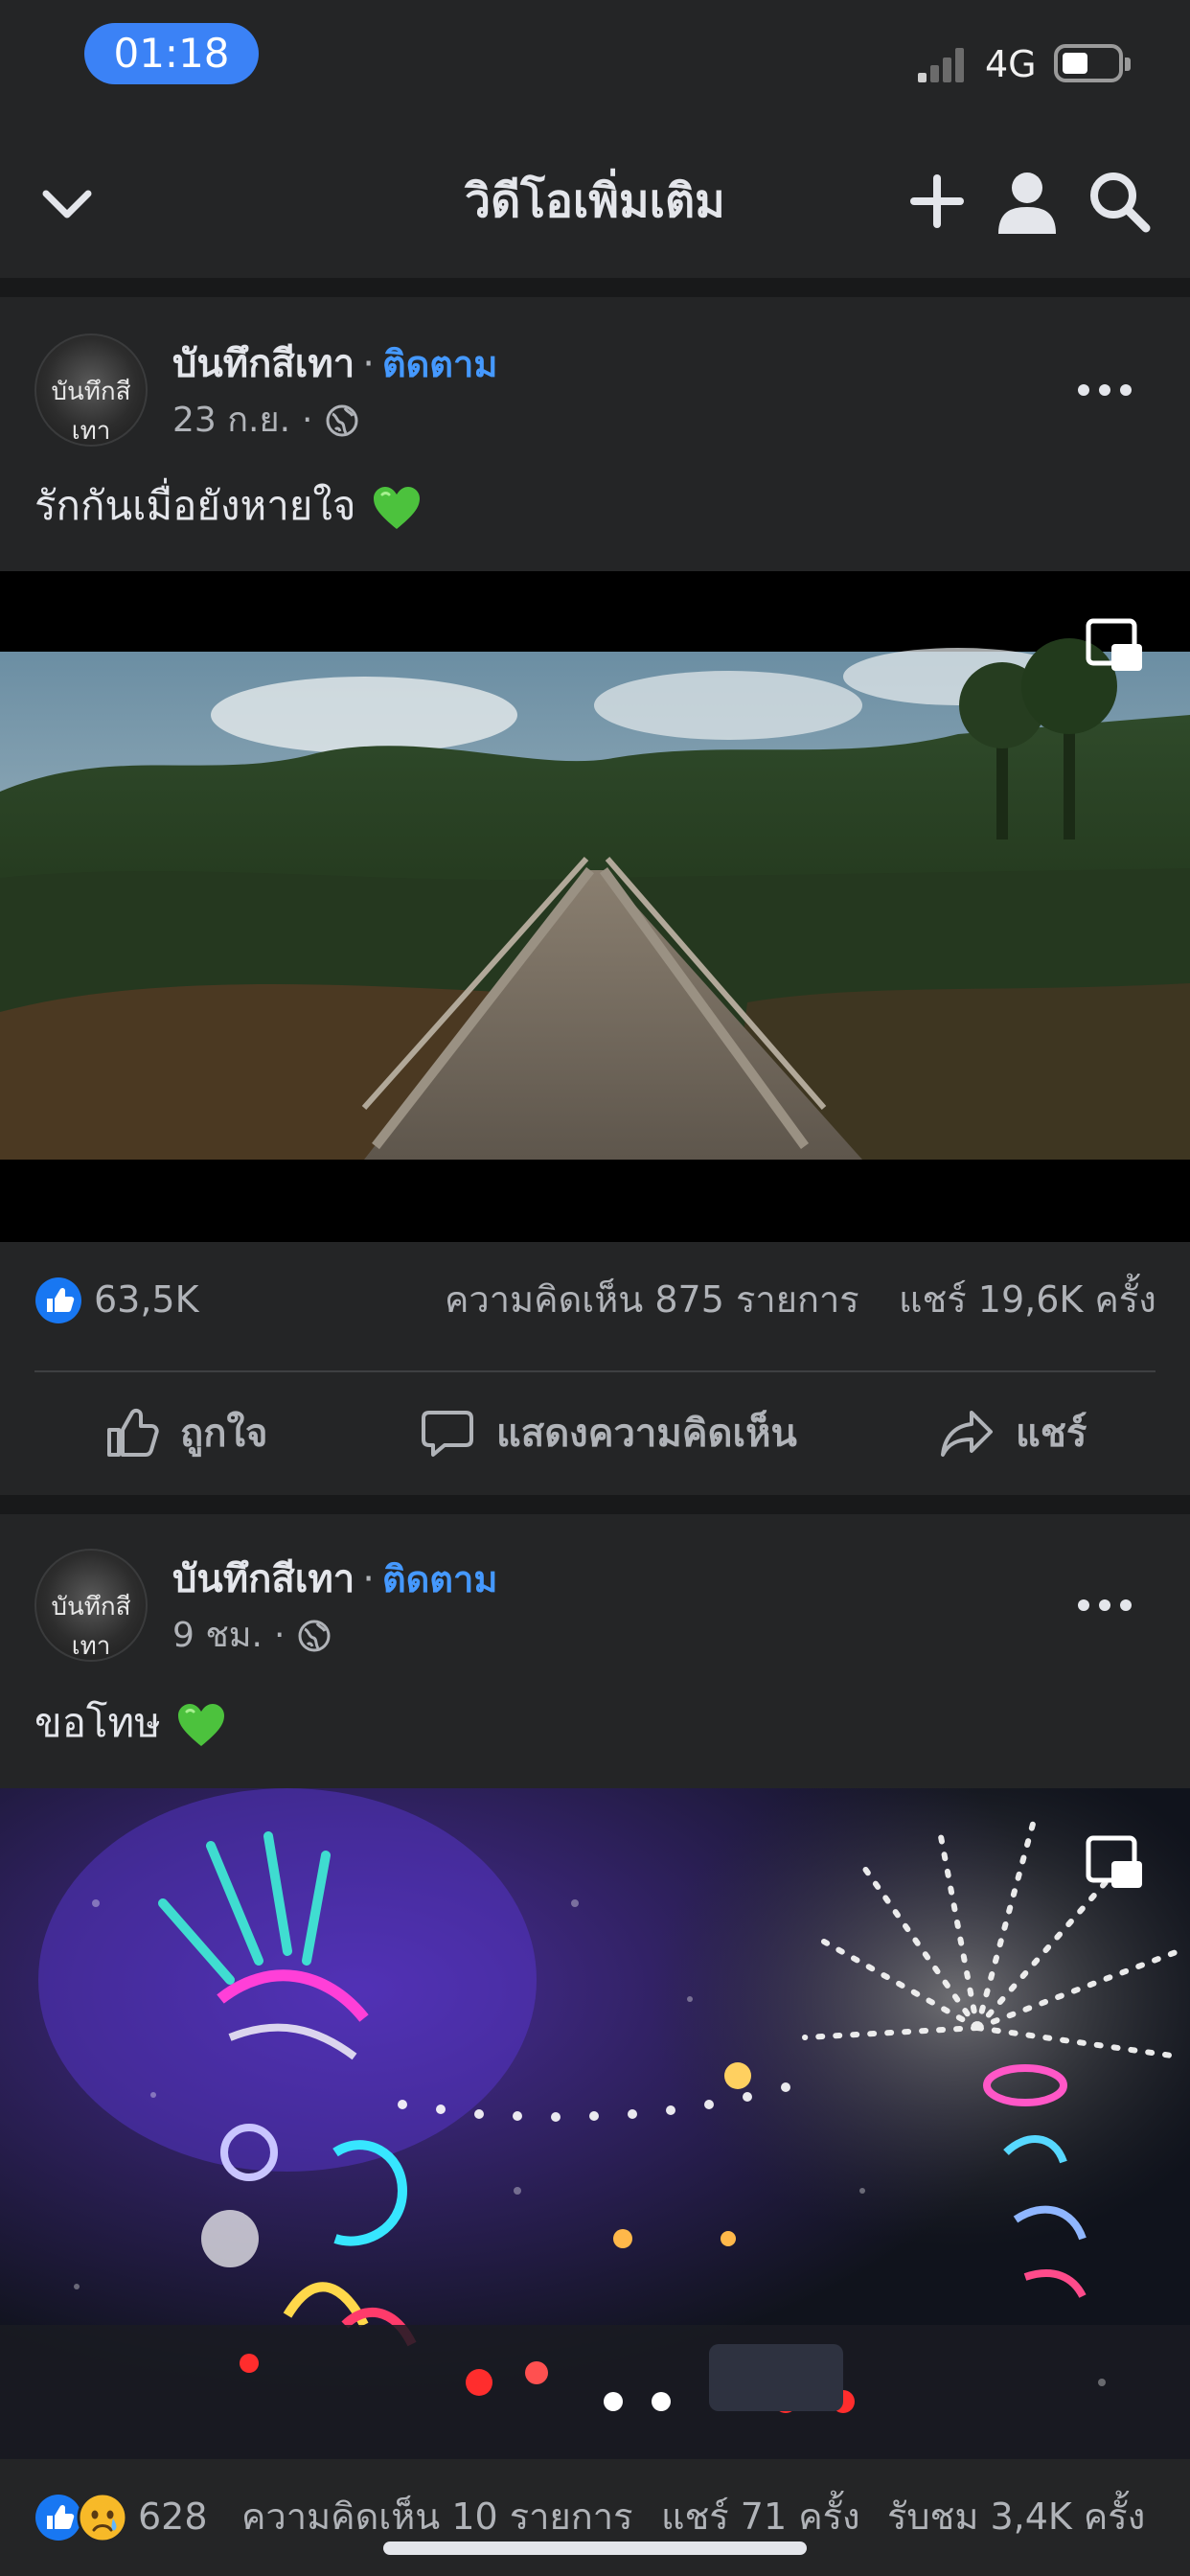 This screenshot has height=2576, width=1190. Describe the element at coordinates (97, 1722) in the screenshot. I see `caption-text: ขอโทษ` at that location.